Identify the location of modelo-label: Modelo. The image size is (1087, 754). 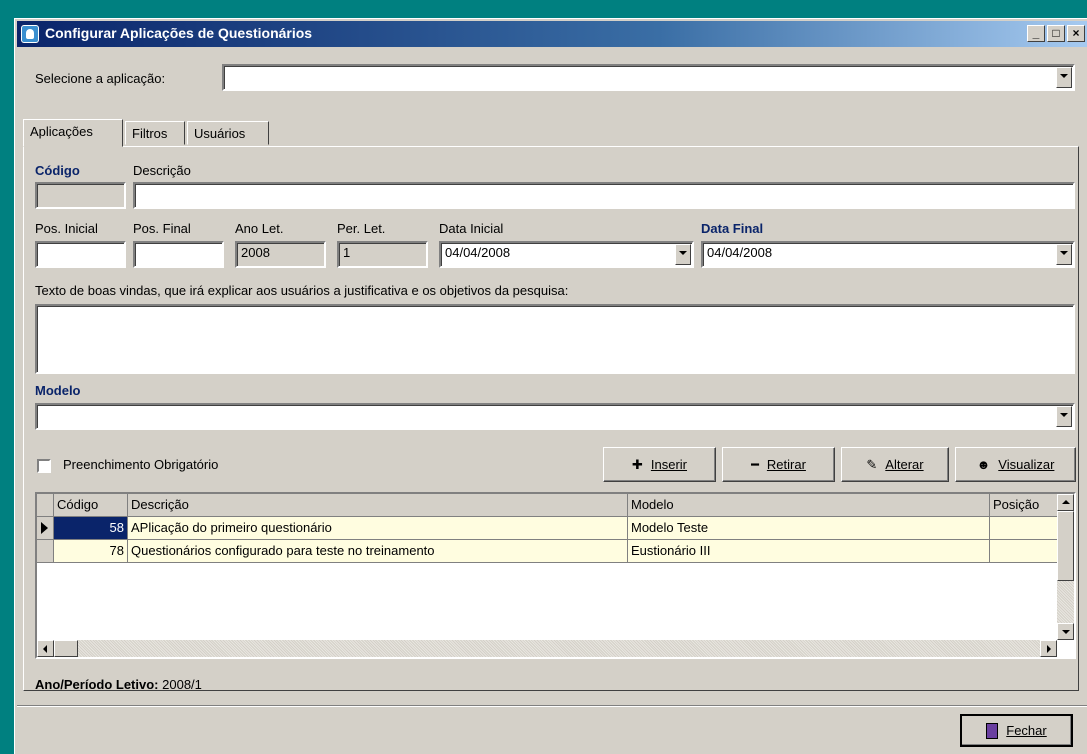
(58, 390).